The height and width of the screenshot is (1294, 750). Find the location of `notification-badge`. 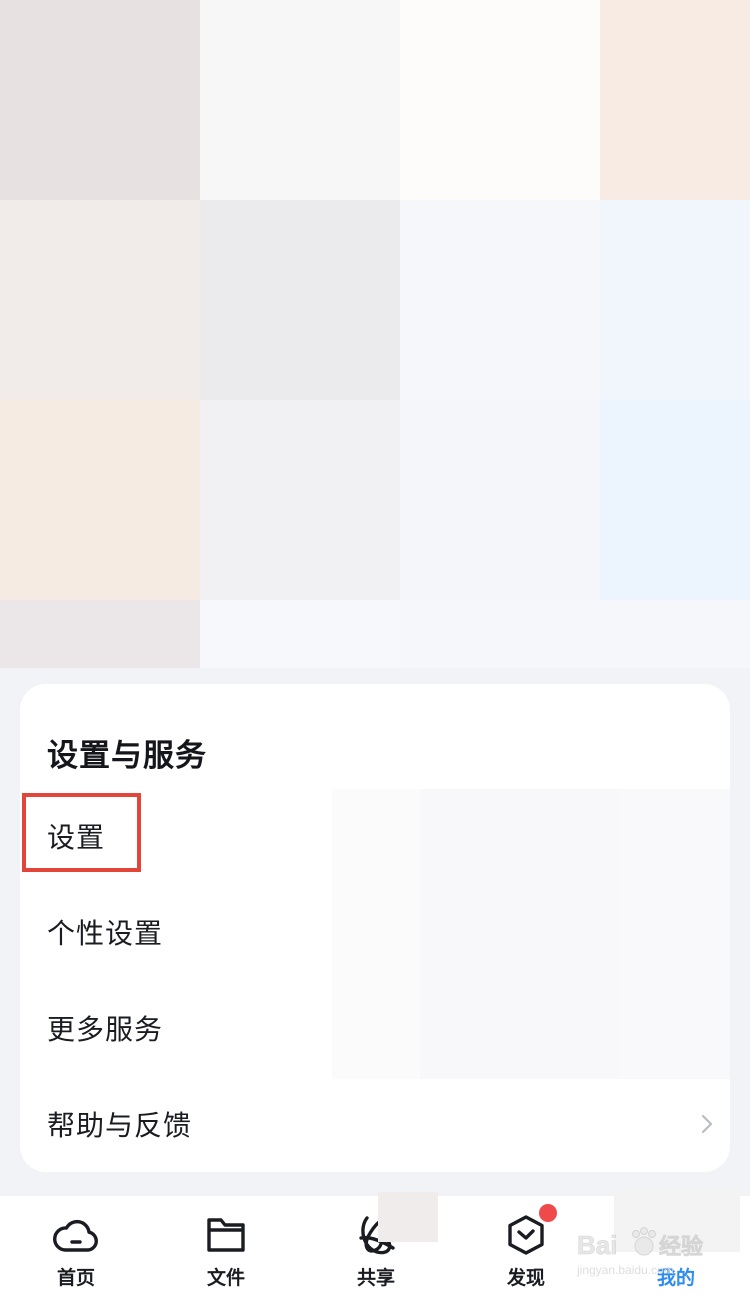

notification-badge is located at coordinates (548, 1213).